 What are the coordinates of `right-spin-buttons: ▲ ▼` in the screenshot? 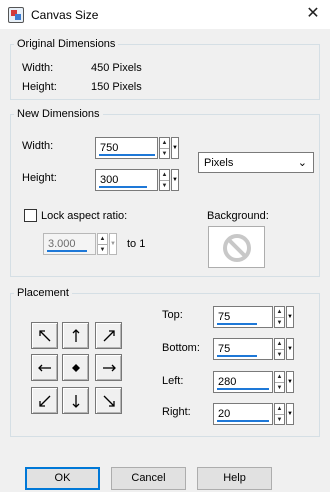 It's located at (279, 414).